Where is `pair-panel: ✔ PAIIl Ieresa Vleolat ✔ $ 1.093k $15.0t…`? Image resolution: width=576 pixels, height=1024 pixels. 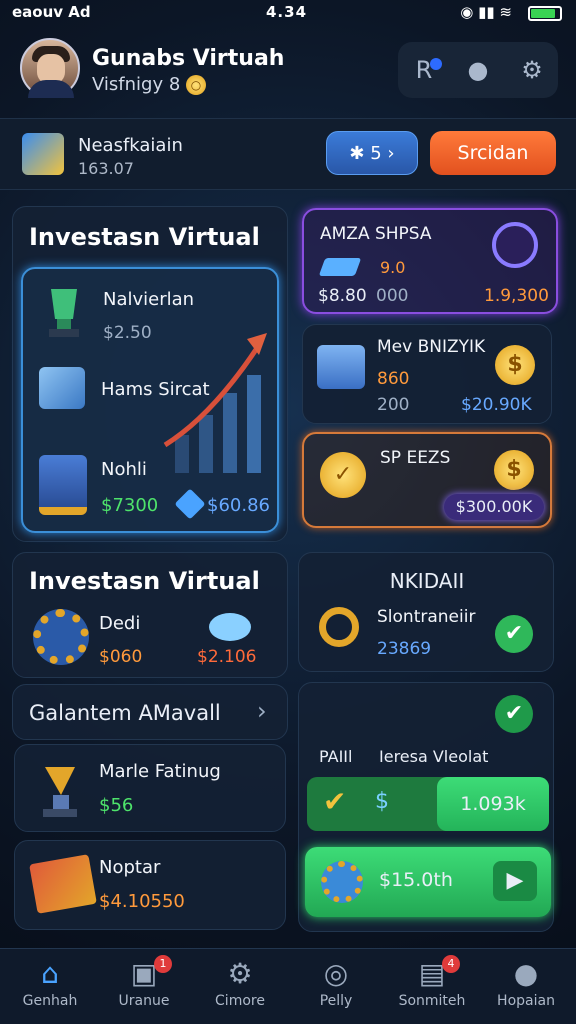
pair-panel: ✔ PAIIl Ieresa Vleolat ✔ $ 1.093k $15.0t… is located at coordinates (426, 807).